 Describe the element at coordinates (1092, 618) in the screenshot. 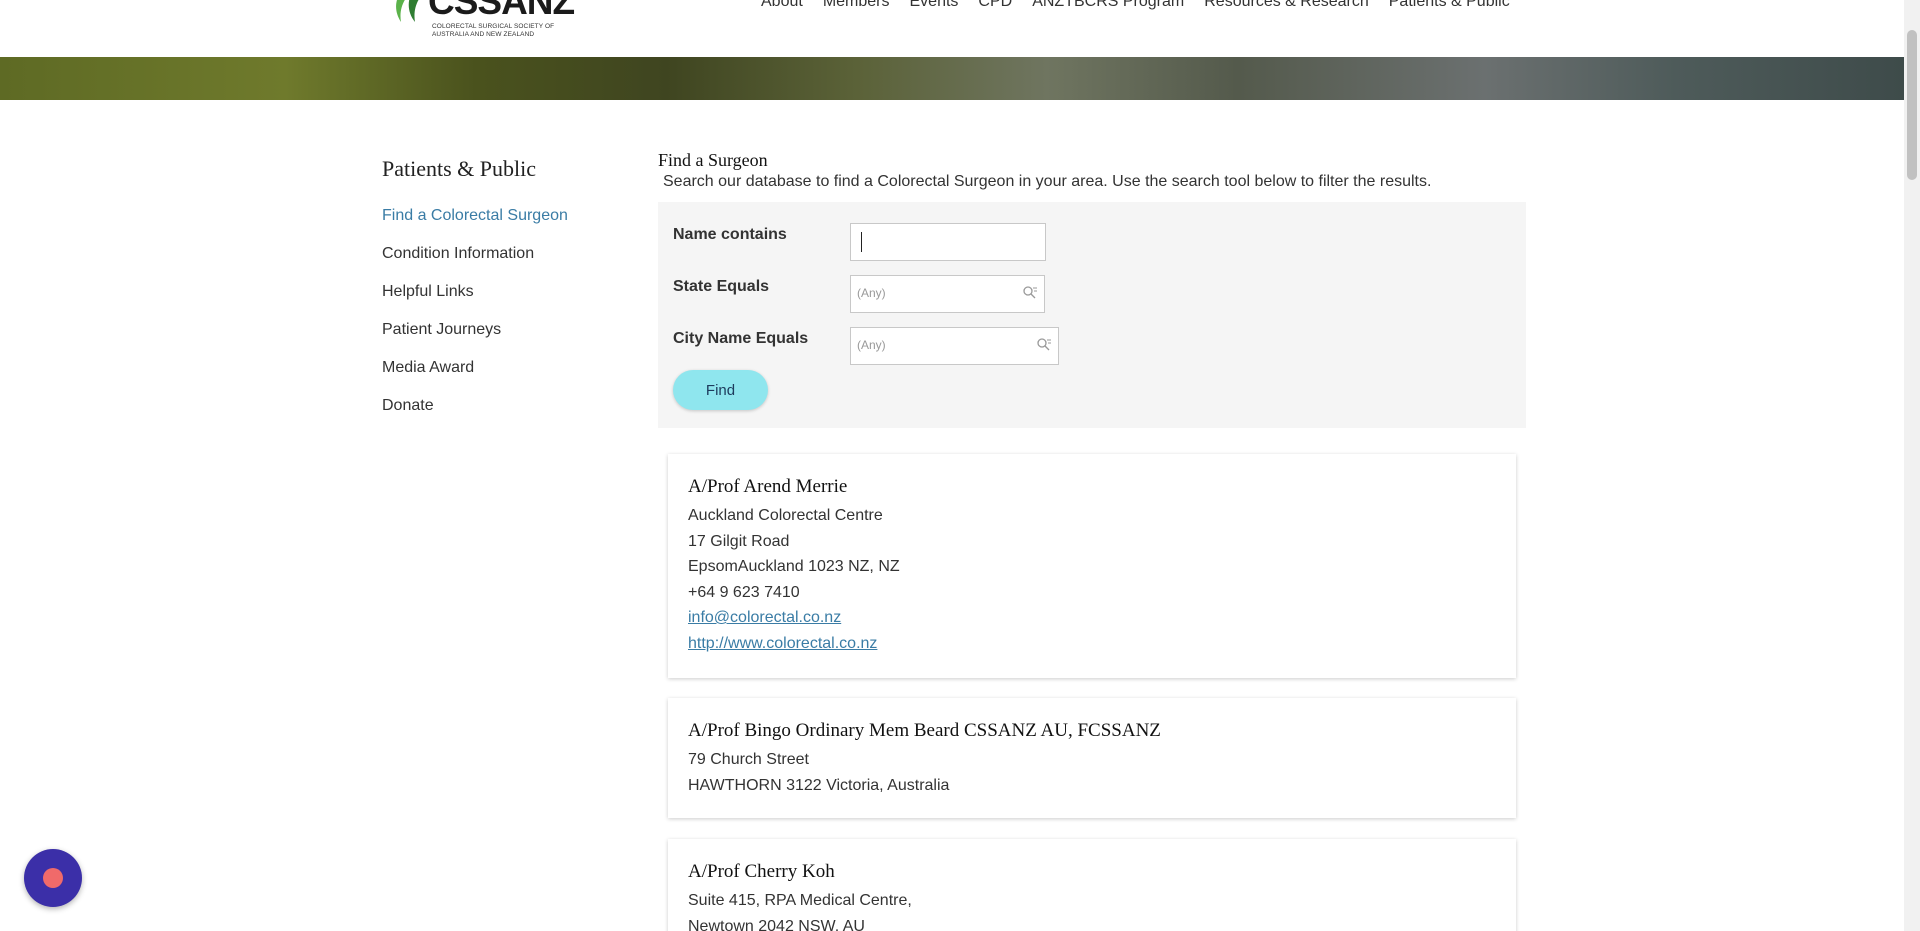

I see `email-link: info@colorectal.co.nz` at that location.